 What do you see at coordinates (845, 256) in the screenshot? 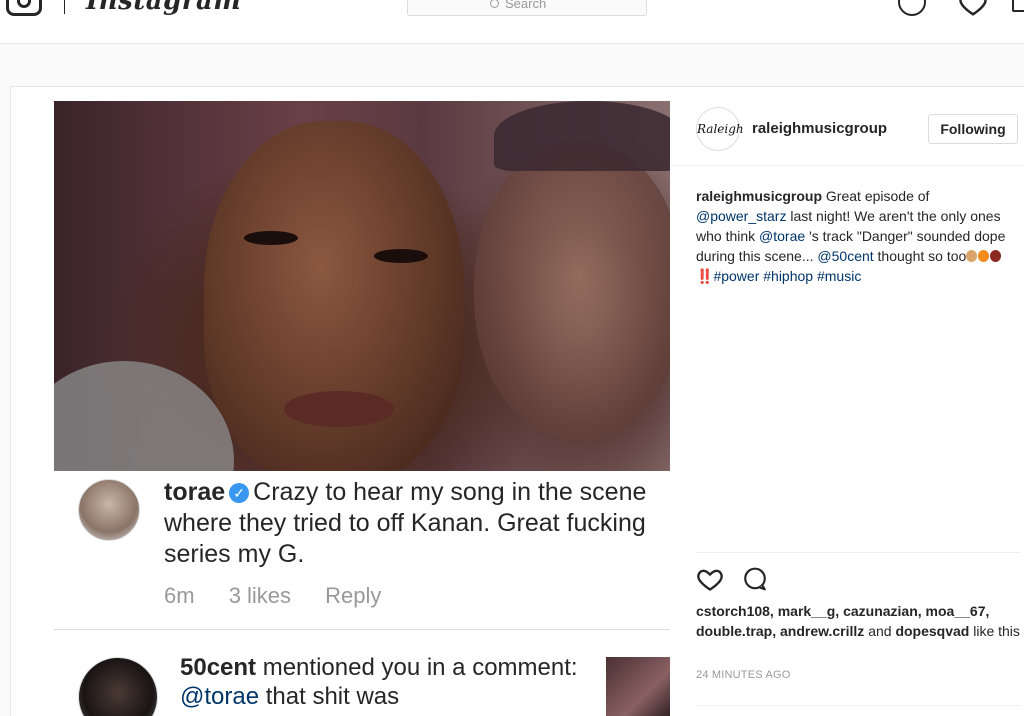
I see `mention-link: @50cent` at bounding box center [845, 256].